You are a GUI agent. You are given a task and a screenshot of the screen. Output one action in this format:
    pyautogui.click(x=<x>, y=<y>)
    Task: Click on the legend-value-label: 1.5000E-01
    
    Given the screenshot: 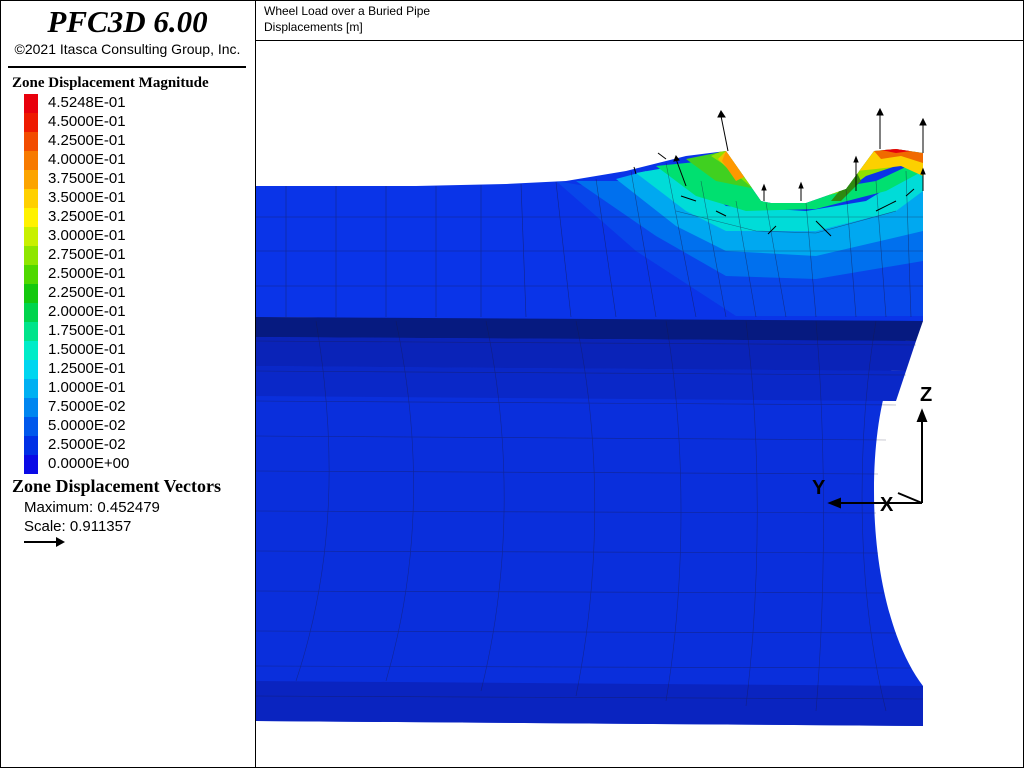 What is the action you would take?
    pyautogui.click(x=87, y=349)
    